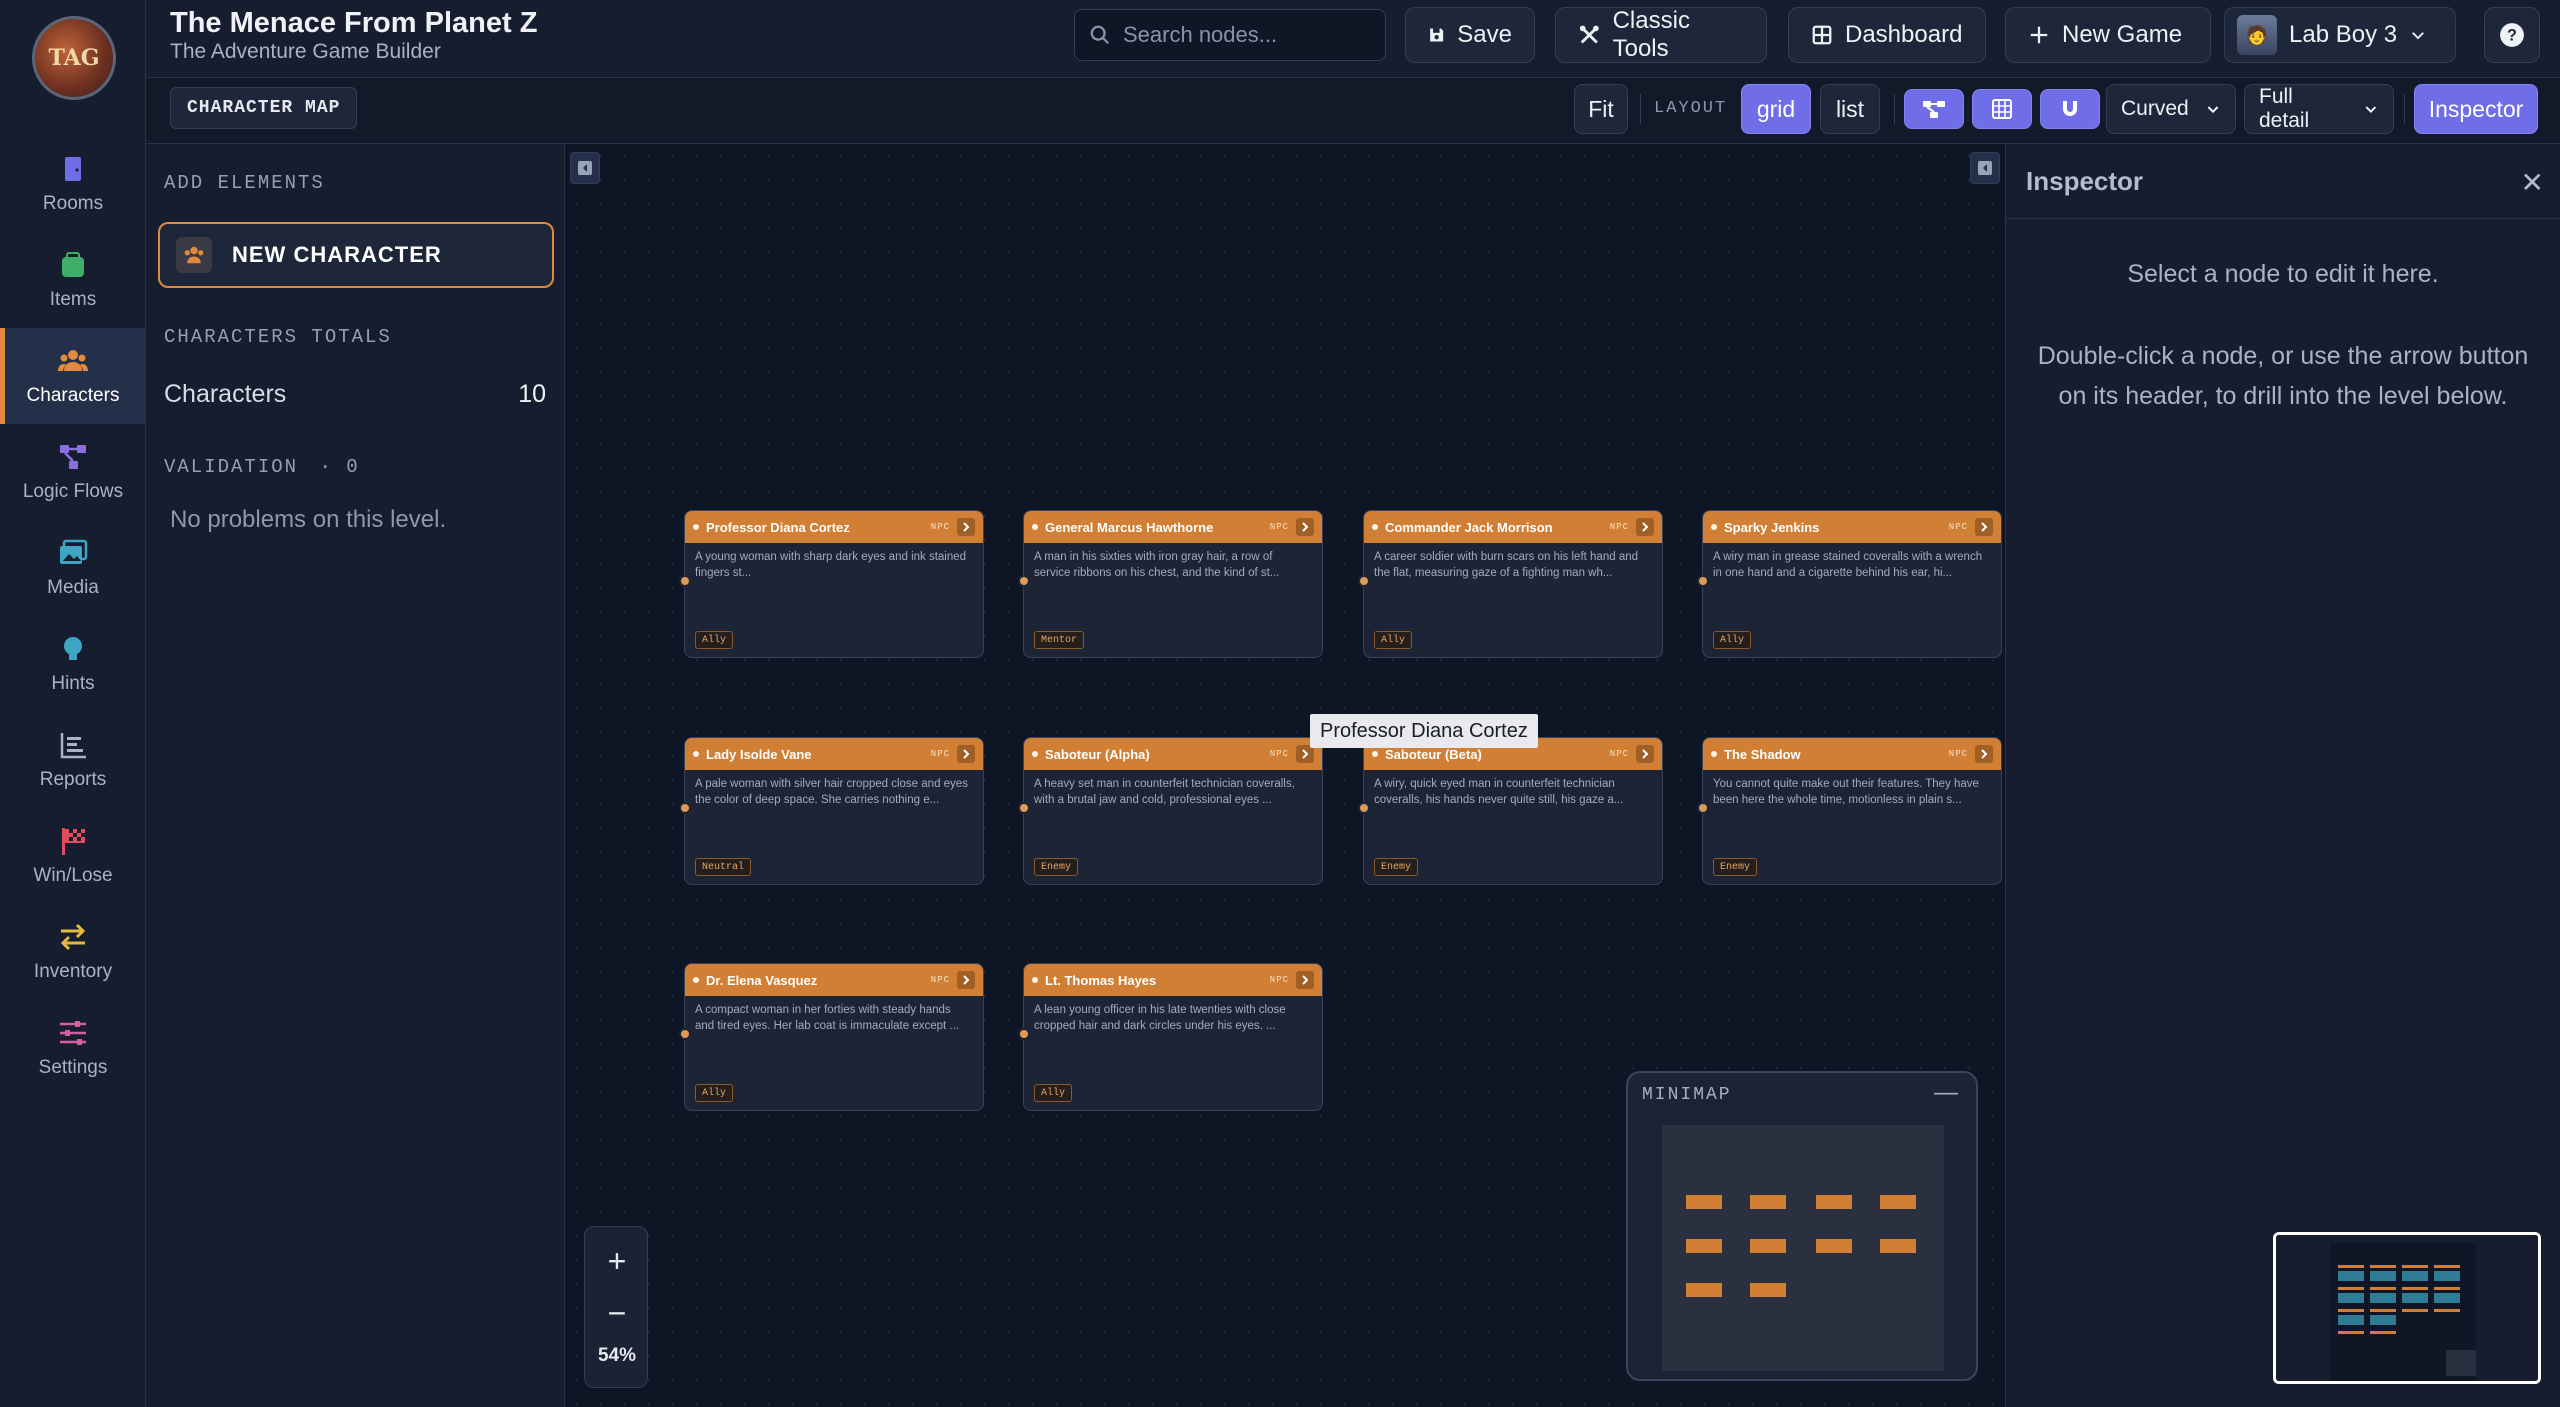 The height and width of the screenshot is (1407, 2560). Describe the element at coordinates (73, 841) in the screenshot. I see `flag-icon` at that location.